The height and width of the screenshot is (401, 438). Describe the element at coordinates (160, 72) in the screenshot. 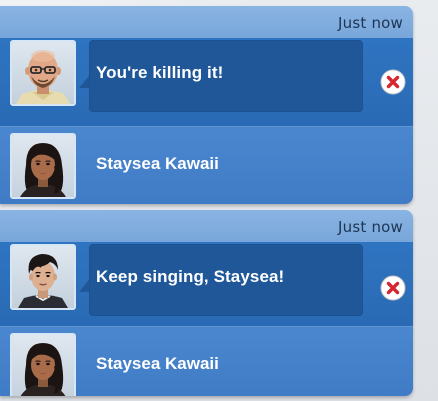

I see `message-text: You're killing it!` at that location.